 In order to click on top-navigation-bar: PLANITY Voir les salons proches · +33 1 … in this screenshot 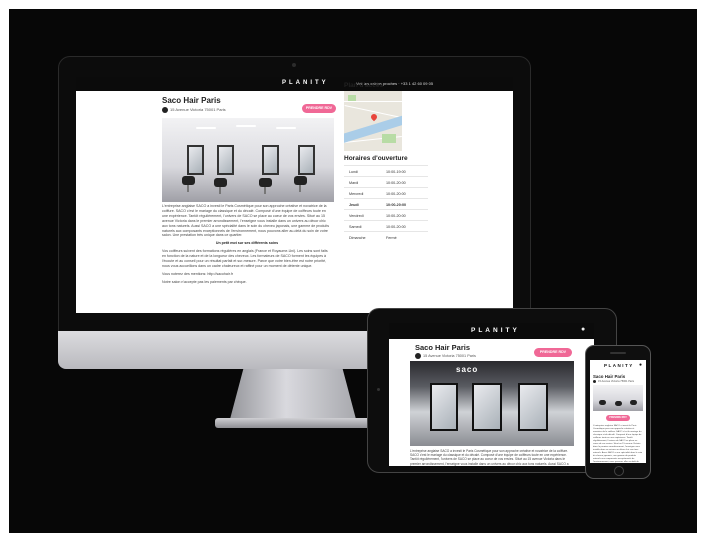, I will do `click(294, 84)`.